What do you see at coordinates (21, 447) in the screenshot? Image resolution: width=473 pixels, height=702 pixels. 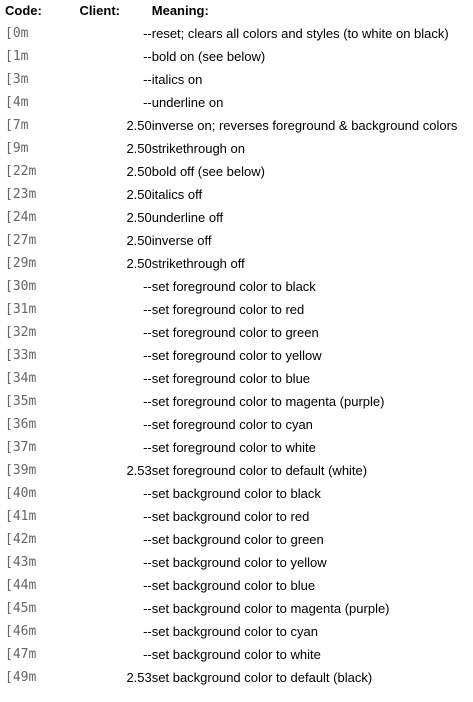 I see `code-cell: [37m` at bounding box center [21, 447].